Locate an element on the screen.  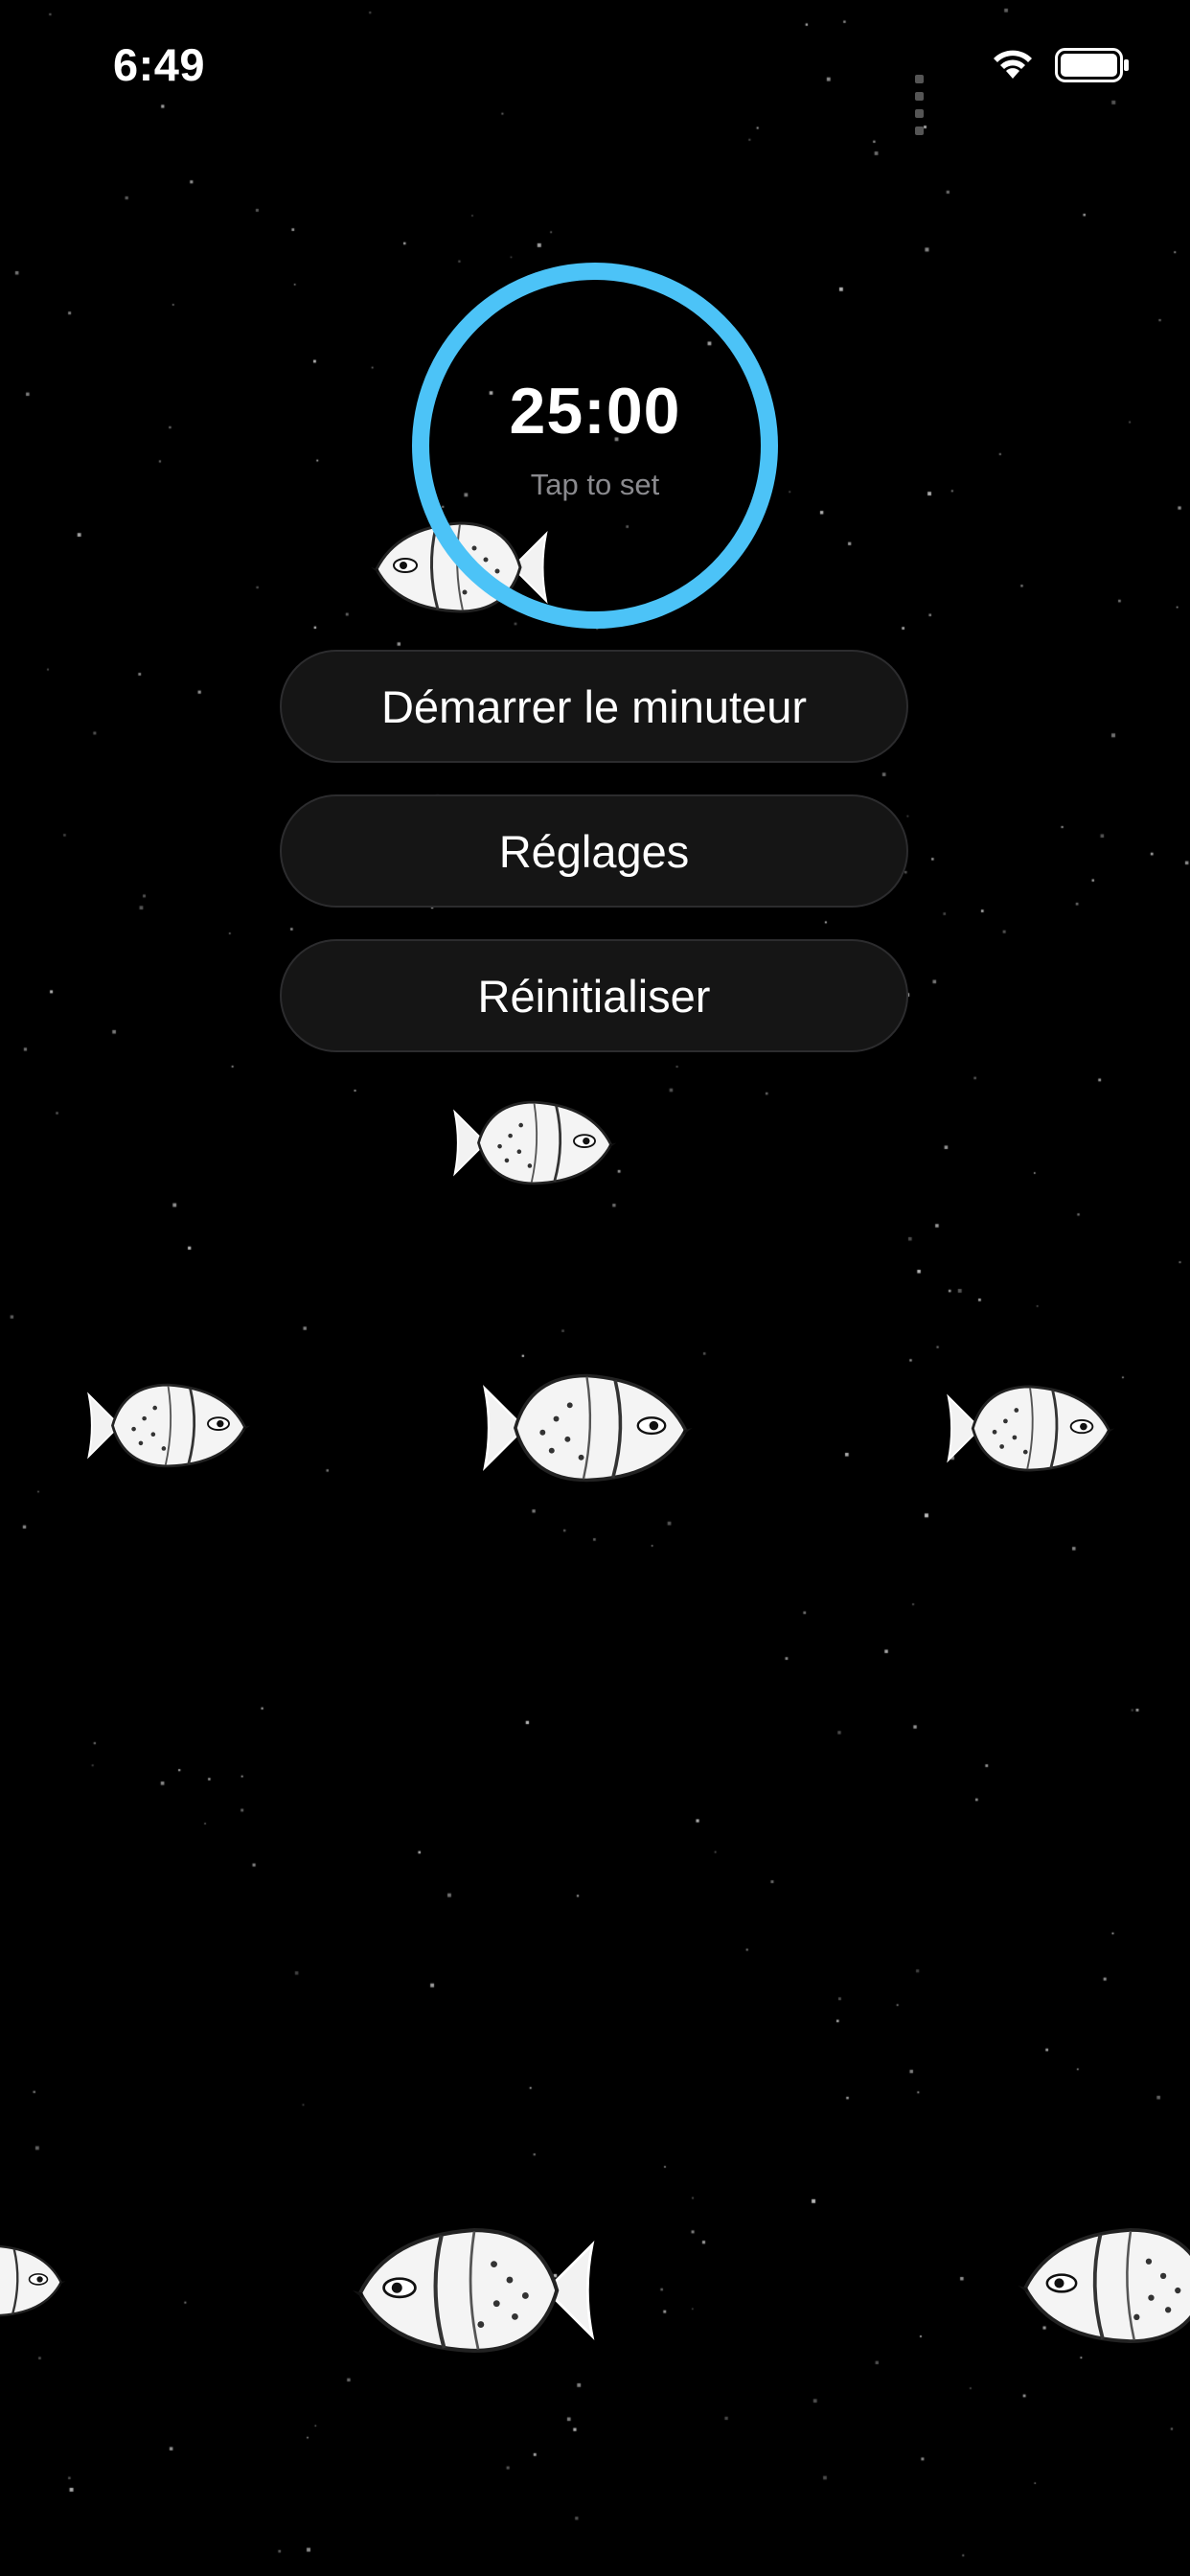
reset-button: Réinitialiser is located at coordinates (594, 996).